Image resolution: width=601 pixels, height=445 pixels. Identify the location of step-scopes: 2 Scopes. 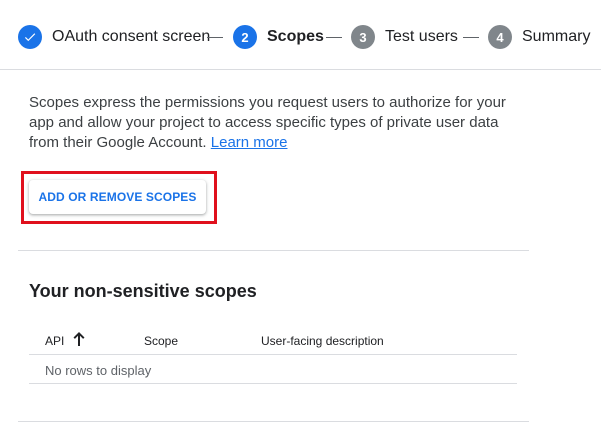
(278, 37).